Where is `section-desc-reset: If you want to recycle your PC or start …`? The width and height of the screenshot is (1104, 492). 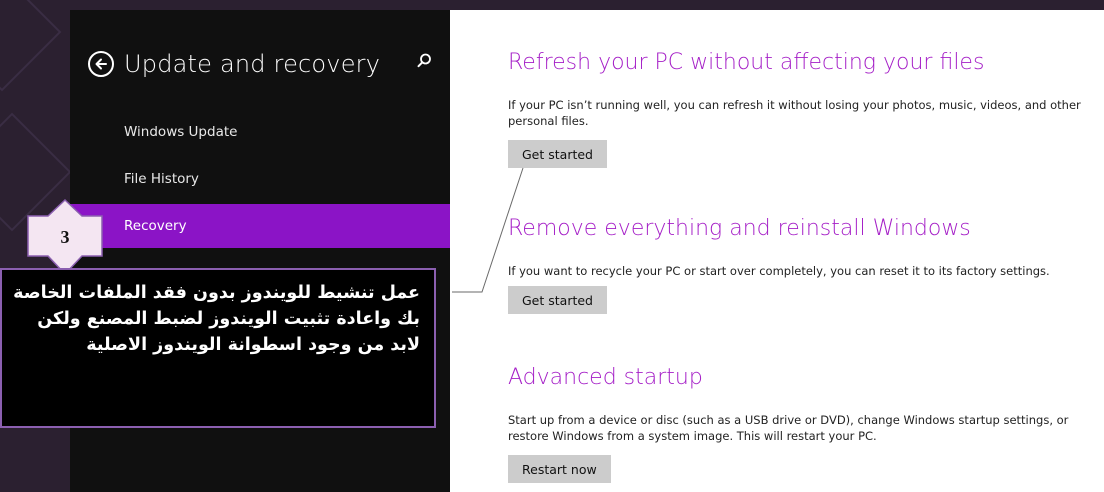
section-desc-reset: If you want to recycle your PC or start … is located at coordinates (779, 271).